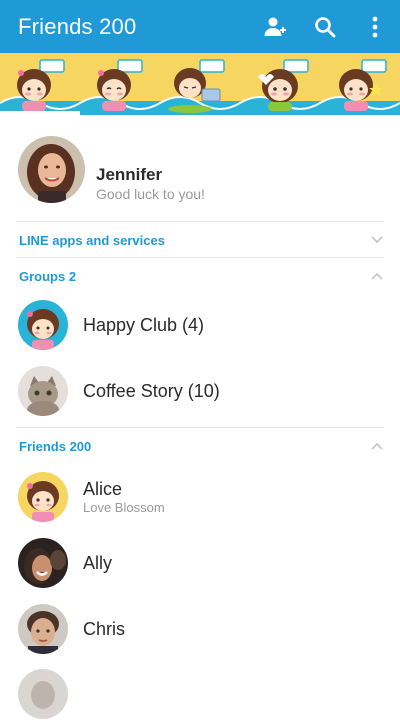  I want to click on profile-status-message: Good luck to you!, so click(150, 194).